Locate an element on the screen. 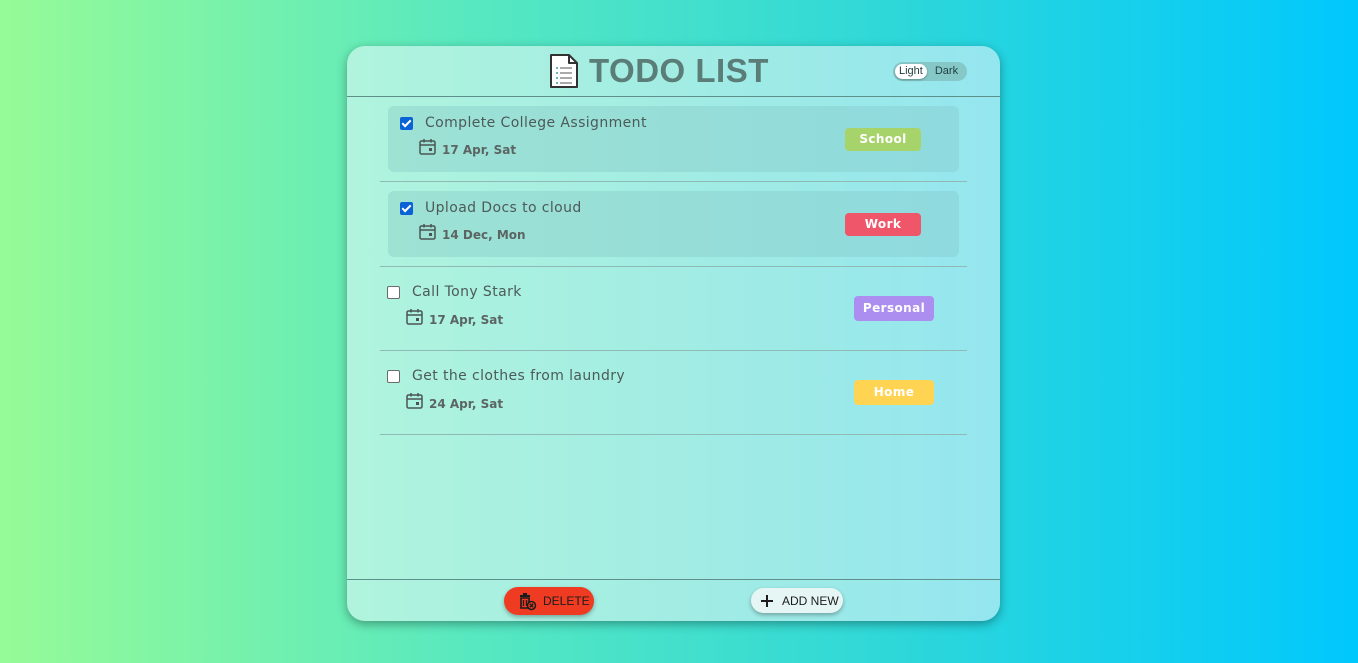  category-tag-personal: Personal is located at coordinates (894, 308).